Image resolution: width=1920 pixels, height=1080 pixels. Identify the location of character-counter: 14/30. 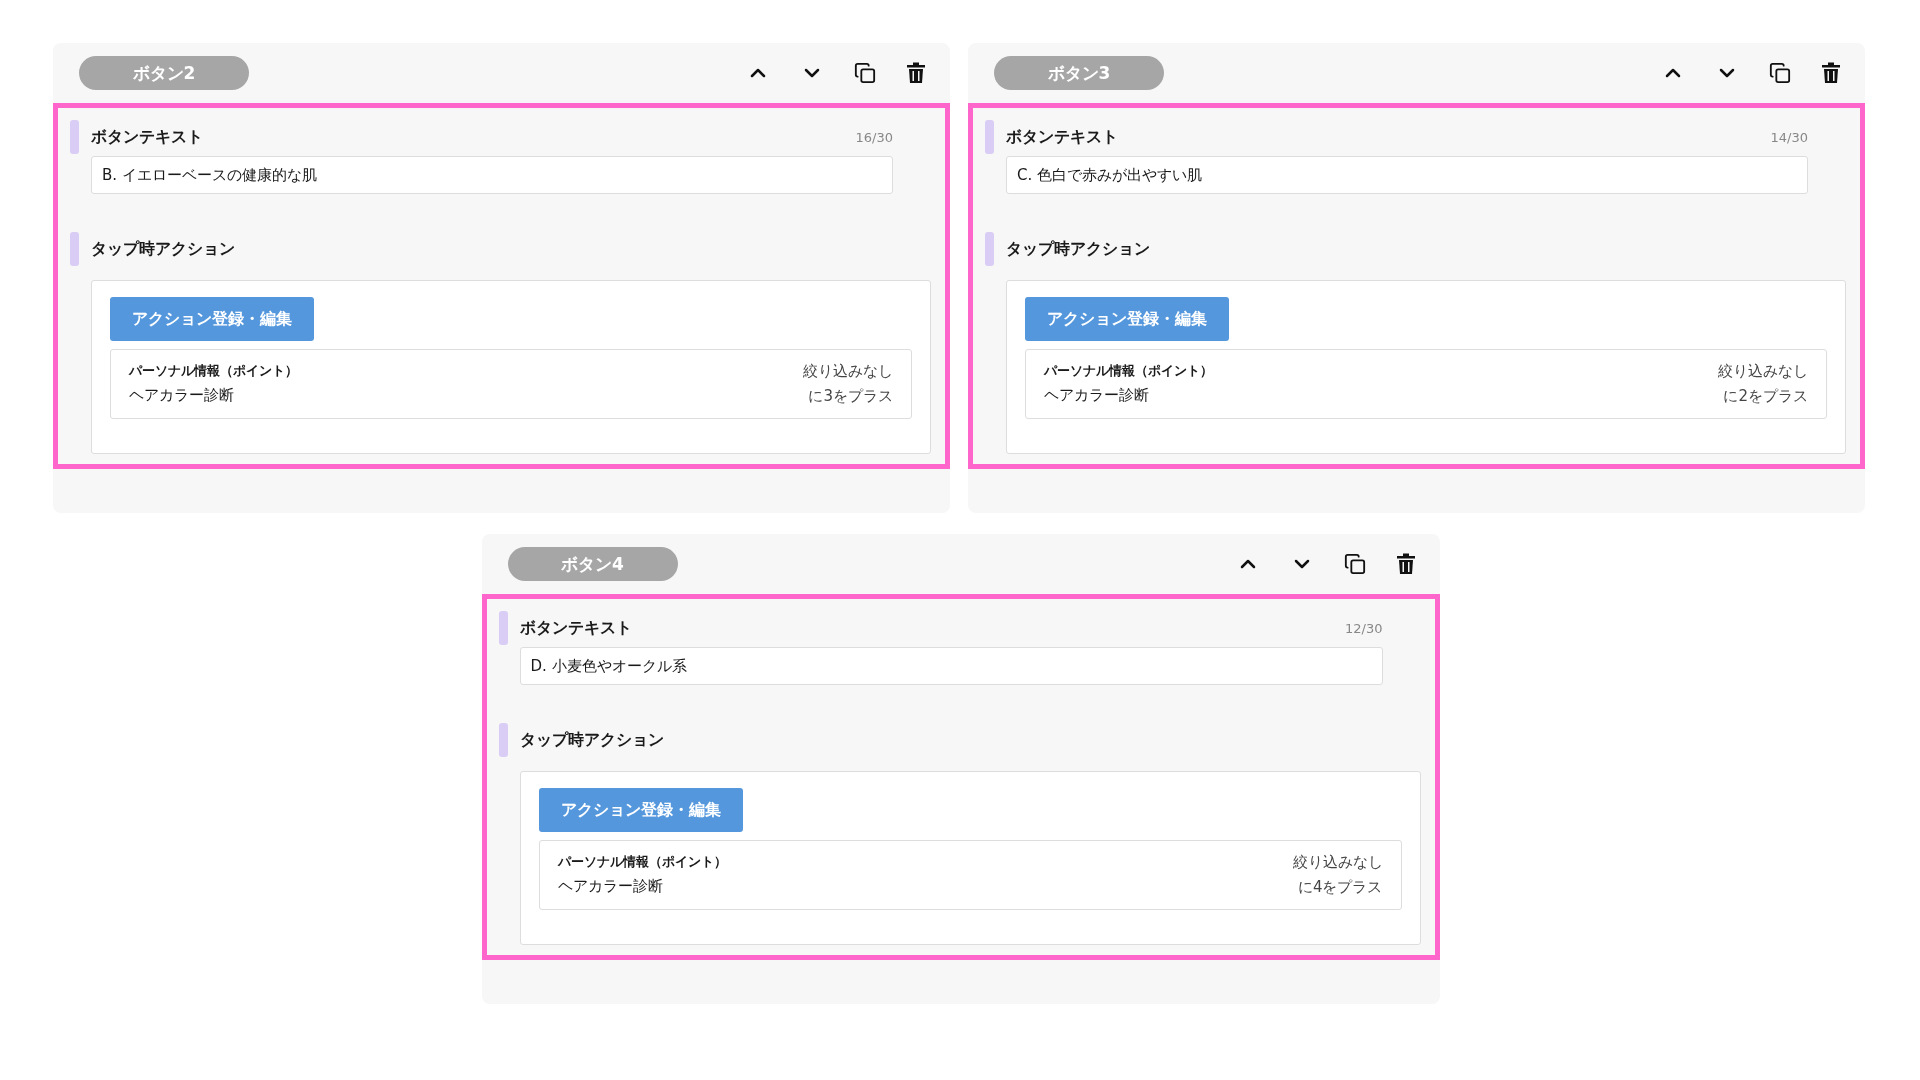
(1789, 137).